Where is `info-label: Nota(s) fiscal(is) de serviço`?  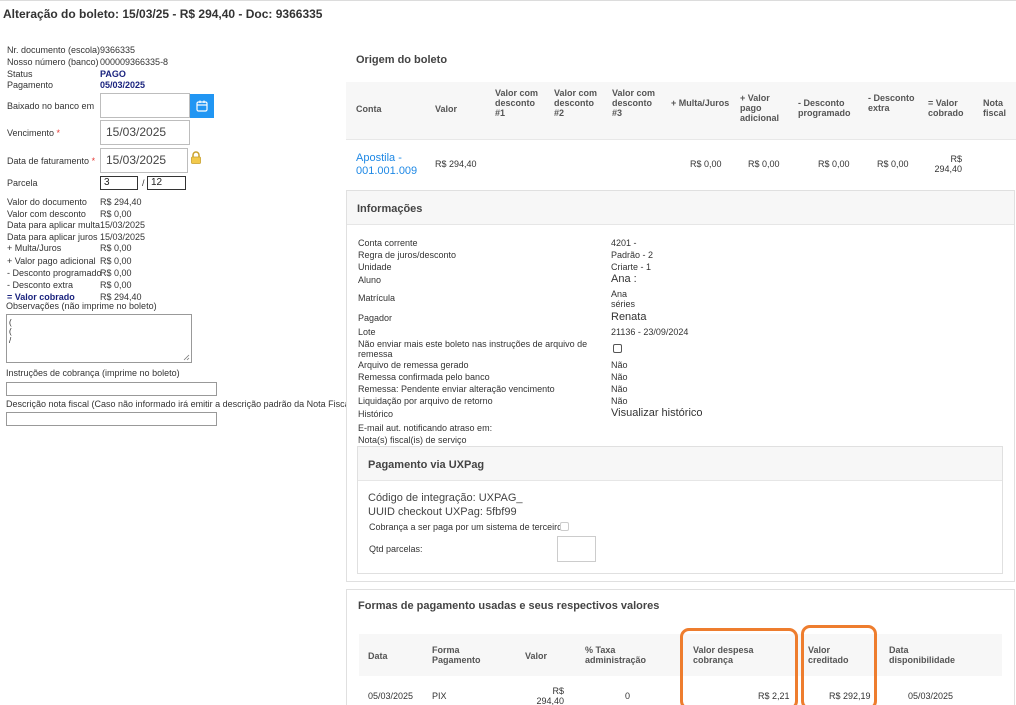 info-label: Nota(s) fiscal(is) de serviço is located at coordinates (412, 440).